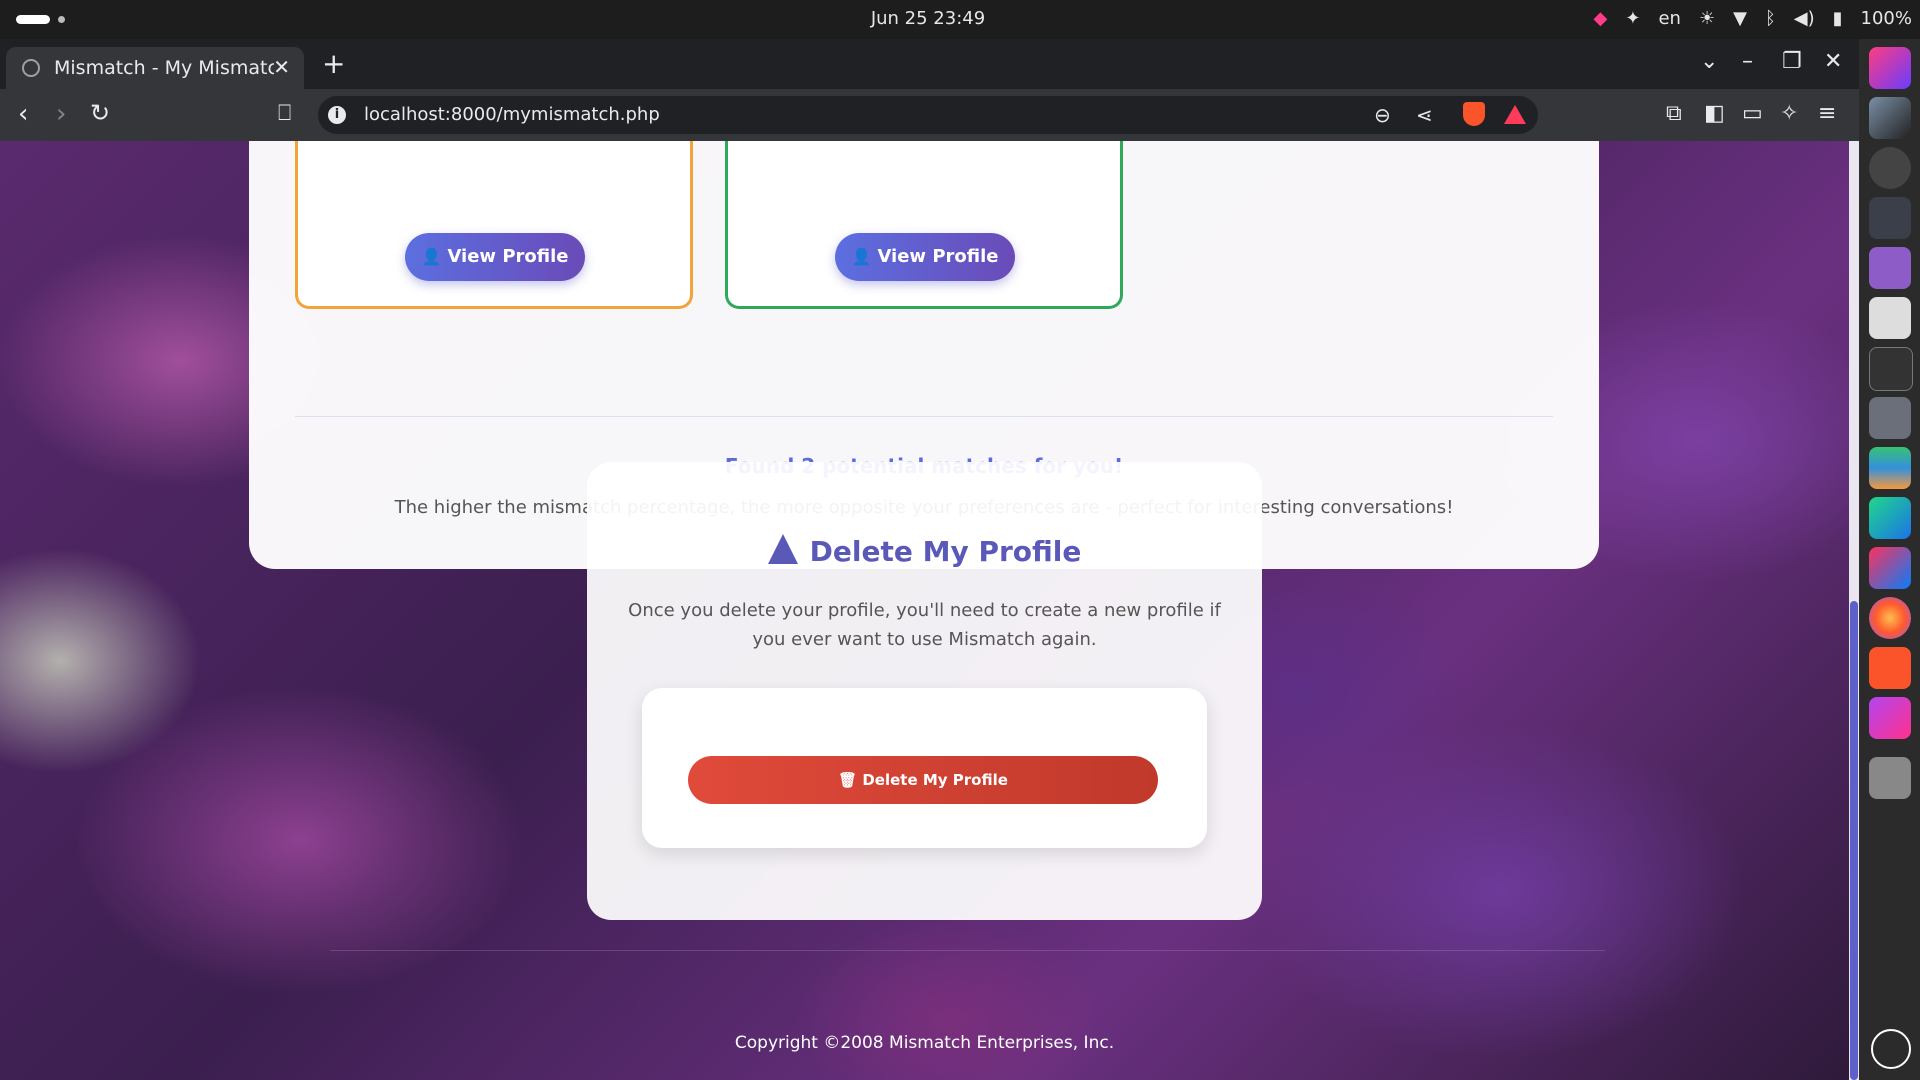 This screenshot has height=1080, width=1920. Describe the element at coordinates (1474, 114) in the screenshot. I see `brave-shields-icon` at that location.